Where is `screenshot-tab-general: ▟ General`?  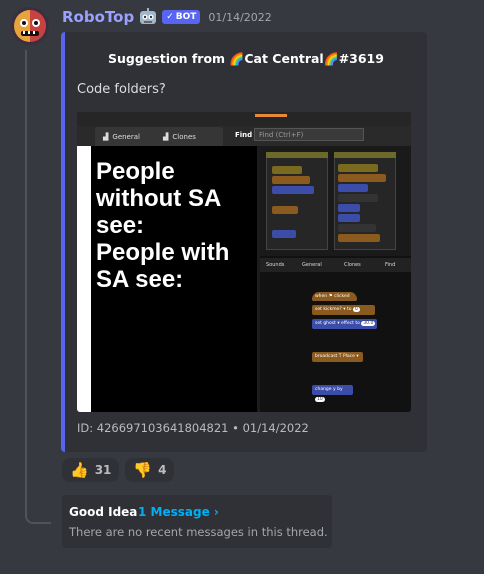 screenshot-tab-general: ▟ General is located at coordinates (129, 136).